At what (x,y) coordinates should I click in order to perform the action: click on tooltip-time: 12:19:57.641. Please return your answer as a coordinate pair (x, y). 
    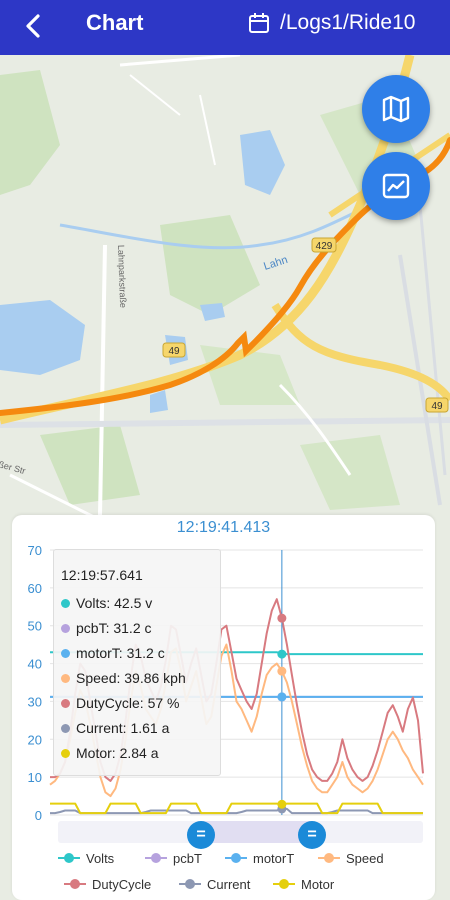
    Looking at the image, I should click on (102, 575).